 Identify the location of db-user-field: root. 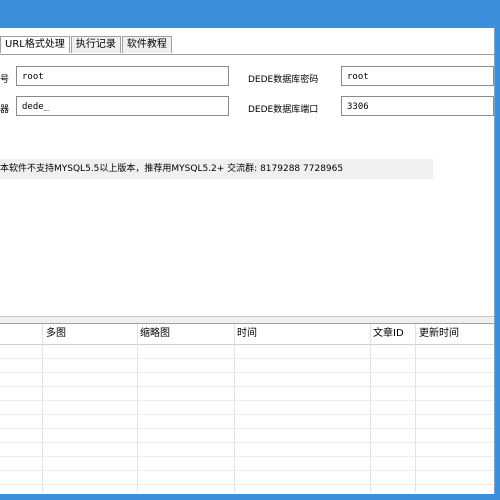
(122, 76).